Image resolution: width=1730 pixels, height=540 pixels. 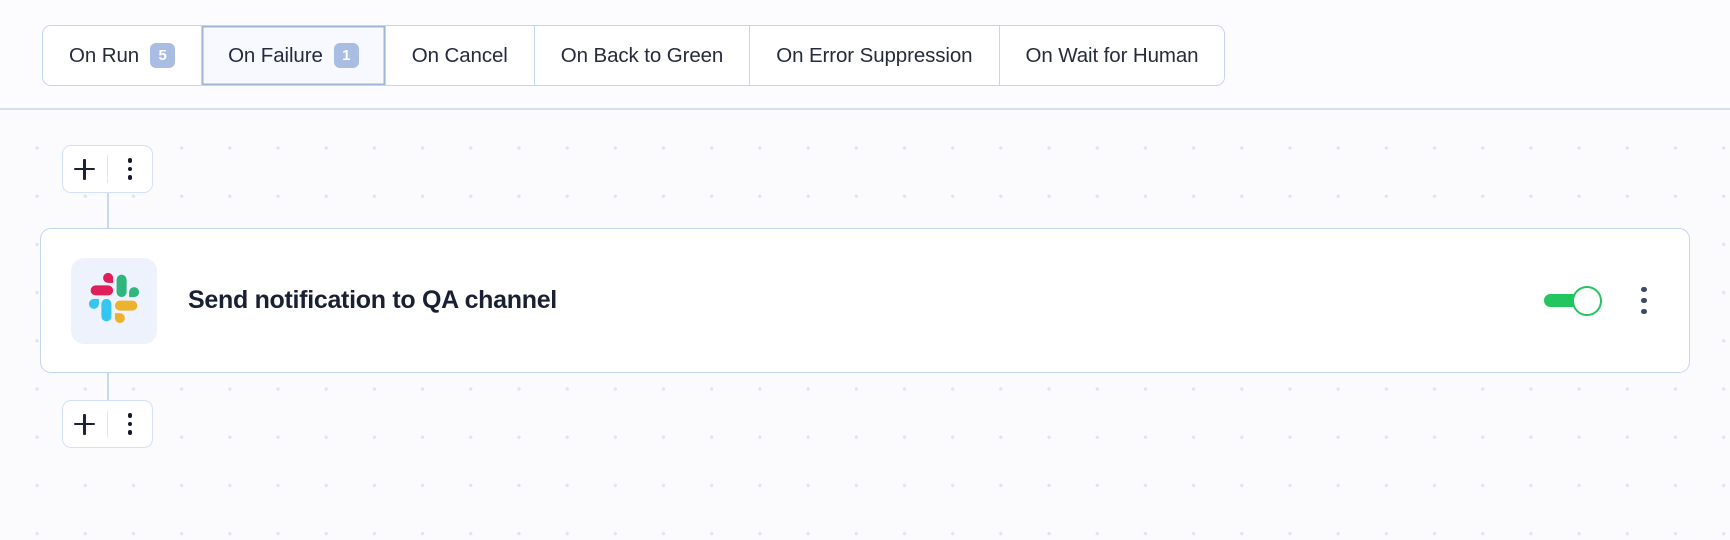 What do you see at coordinates (163, 55) in the screenshot?
I see `tab-badge-count: 5` at bounding box center [163, 55].